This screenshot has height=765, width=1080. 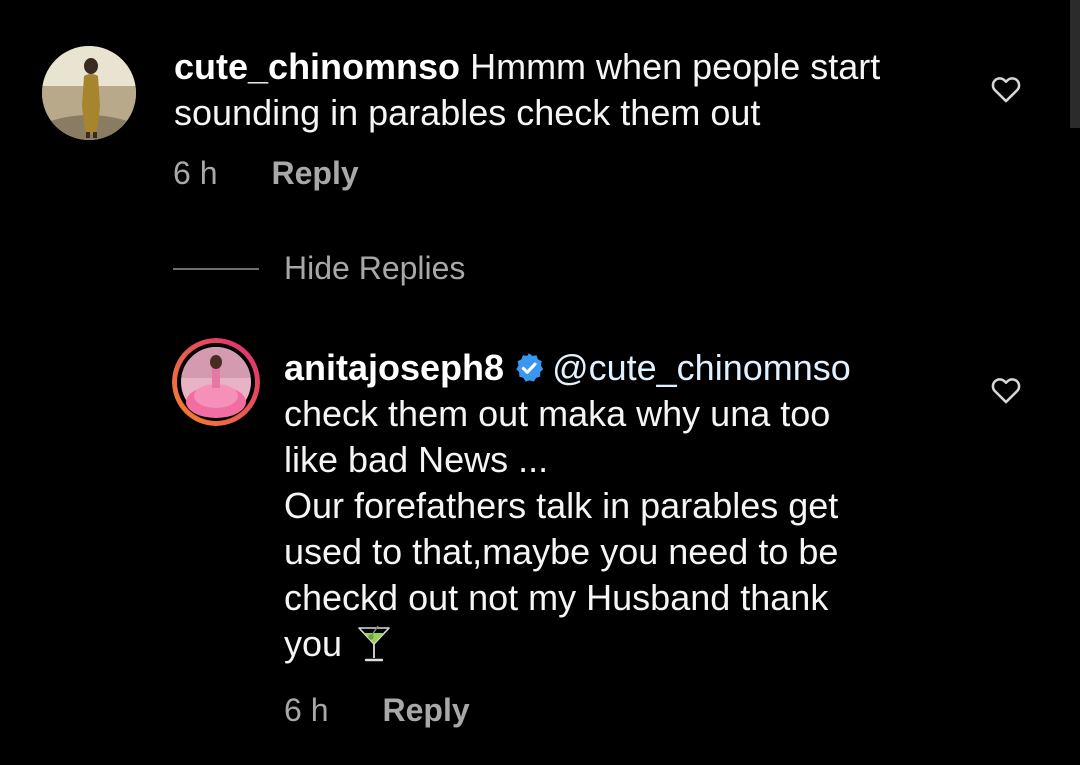 I want to click on verified-badge-icon, so click(x=530, y=367).